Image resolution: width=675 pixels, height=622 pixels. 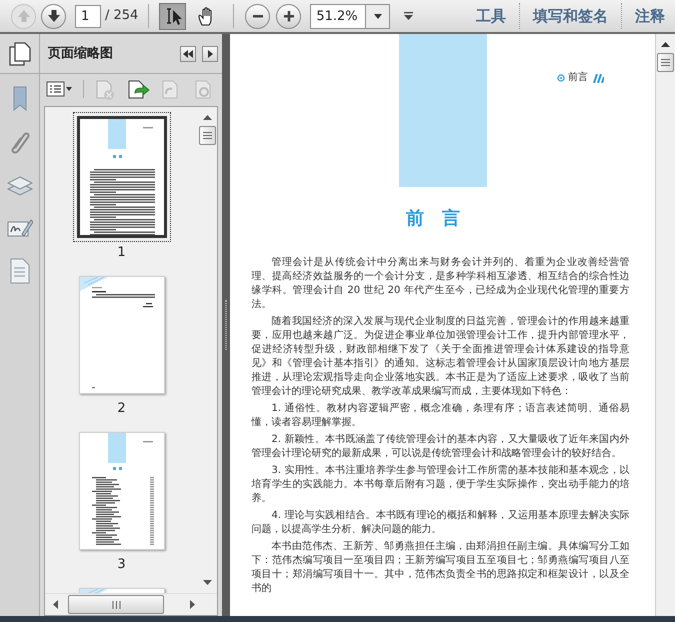 What do you see at coordinates (561, 78) in the screenshot?
I see `circle-icon` at bounding box center [561, 78].